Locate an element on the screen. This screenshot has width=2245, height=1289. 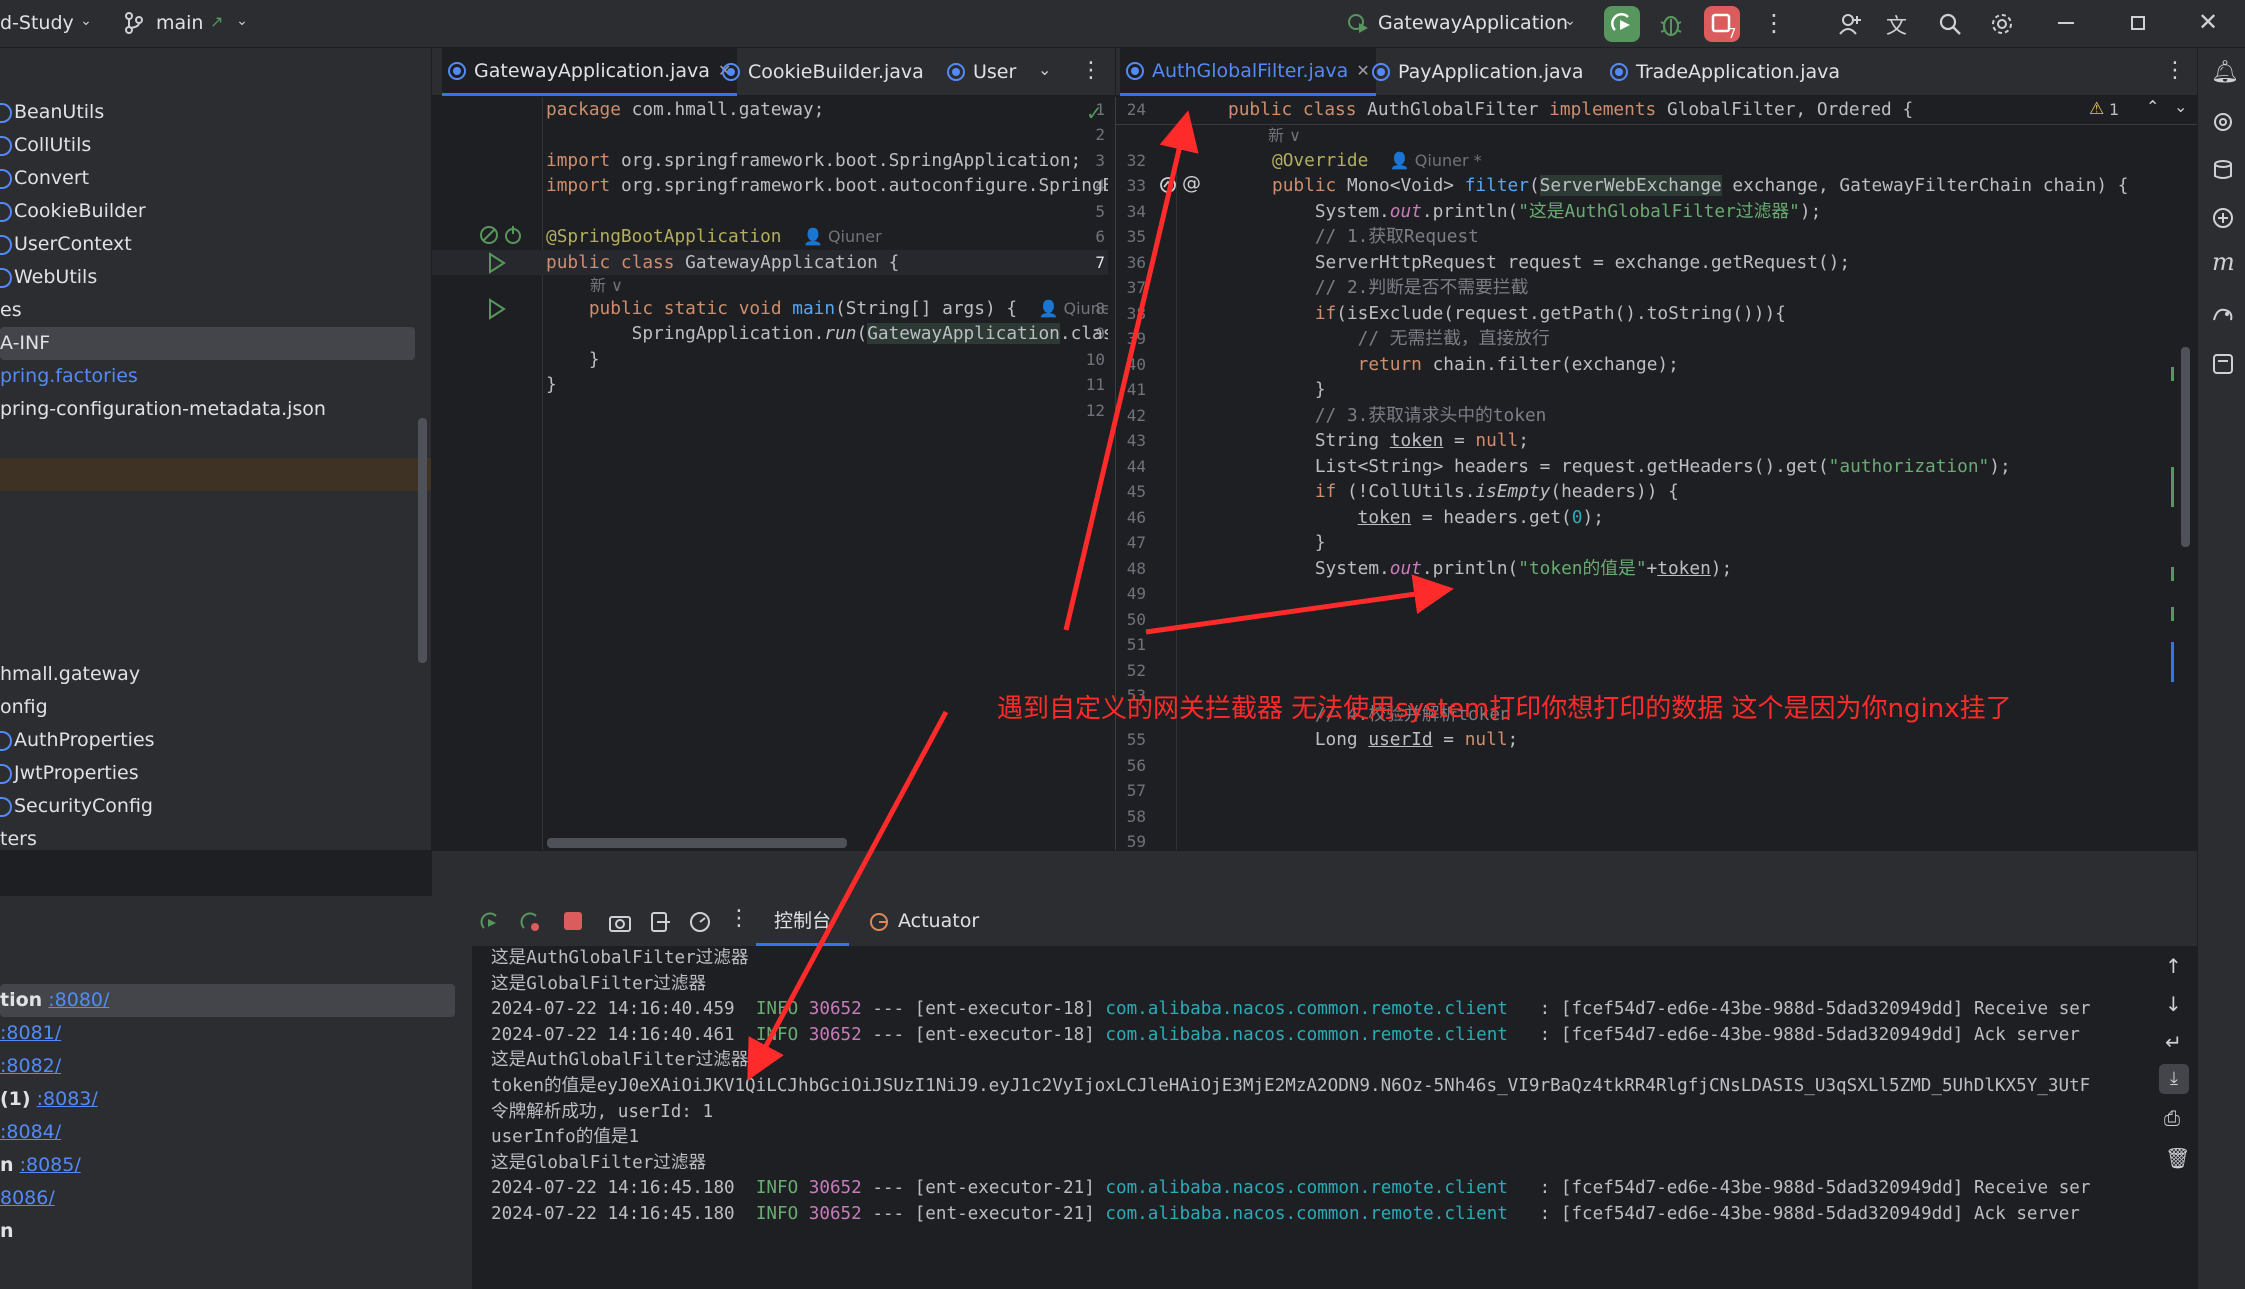
tree-item-cookiebuilder: CookieBuilder is located at coordinates (207, 211).